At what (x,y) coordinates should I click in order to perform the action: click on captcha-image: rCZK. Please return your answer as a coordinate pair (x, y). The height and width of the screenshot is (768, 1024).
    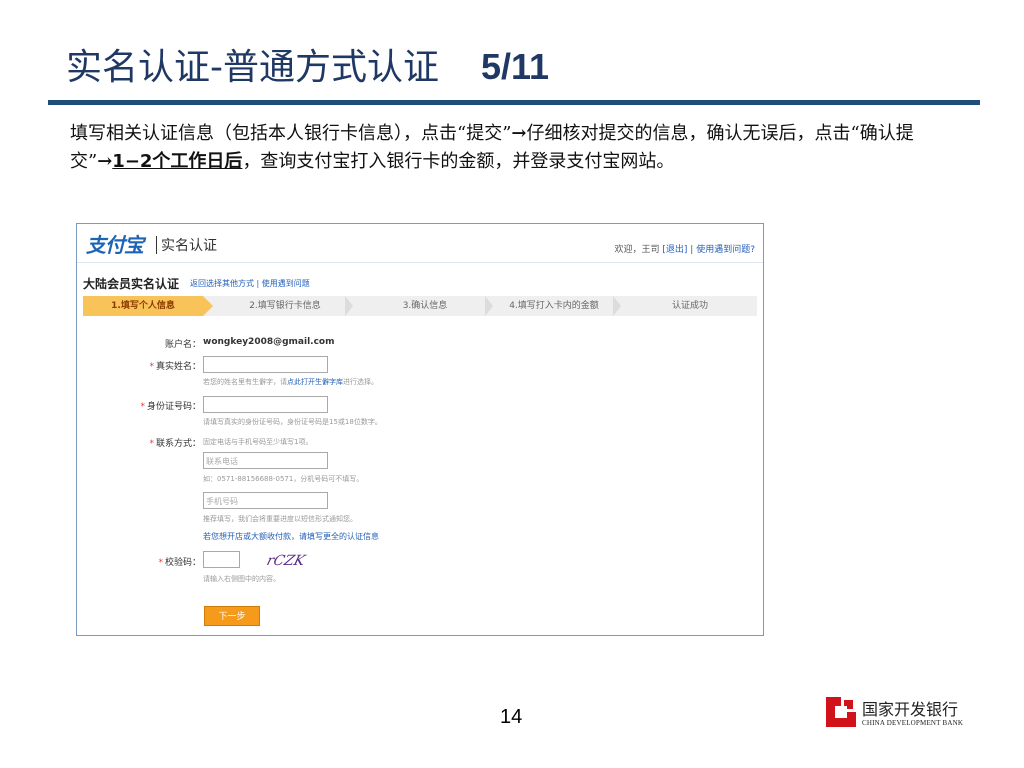
    Looking at the image, I should click on (286, 561).